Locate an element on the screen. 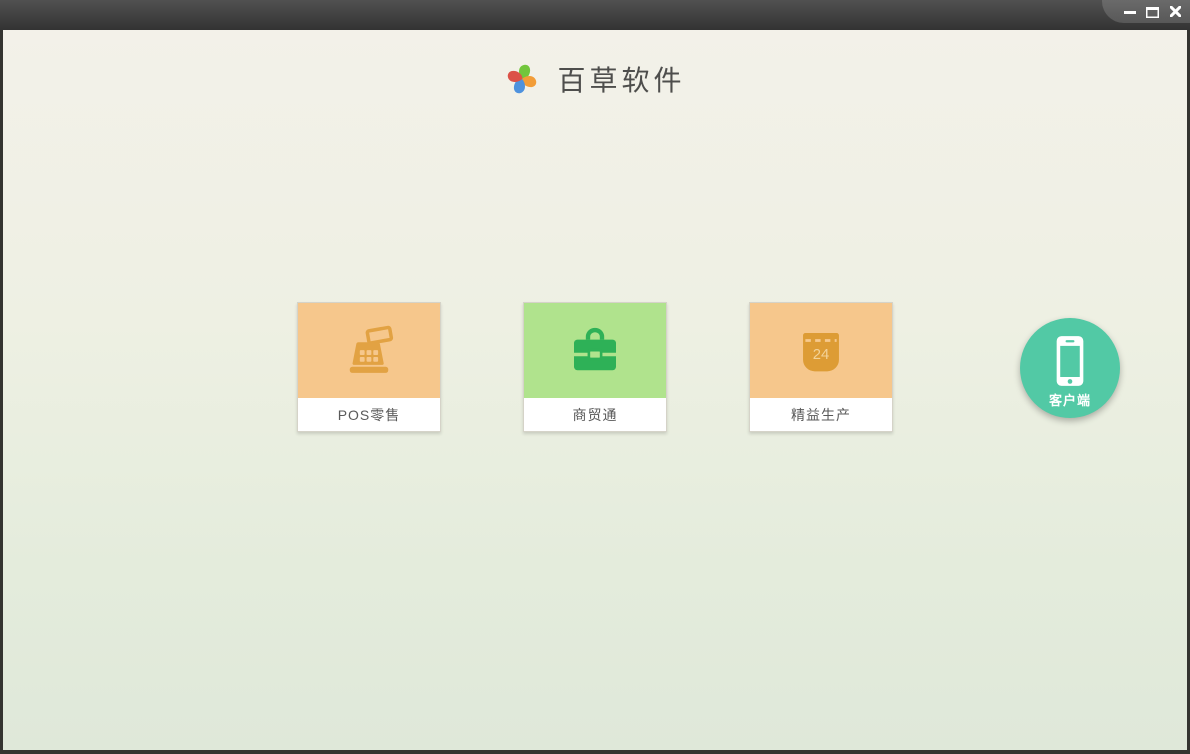  product-card-pos: POS零售 is located at coordinates (369, 367).